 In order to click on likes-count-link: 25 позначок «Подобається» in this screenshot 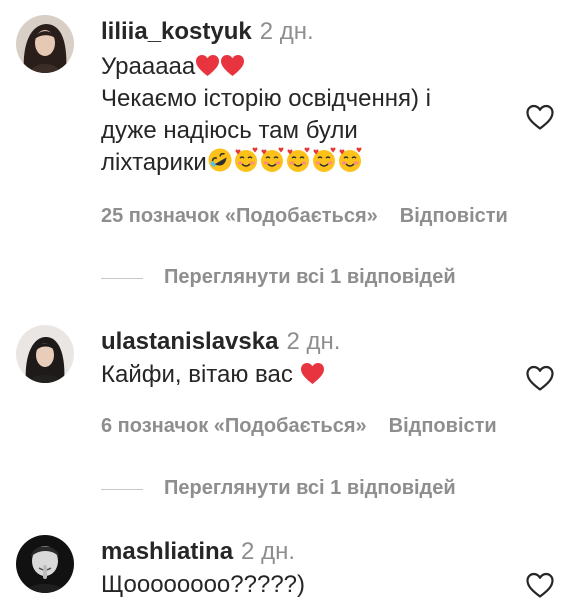, I will do `click(239, 216)`.